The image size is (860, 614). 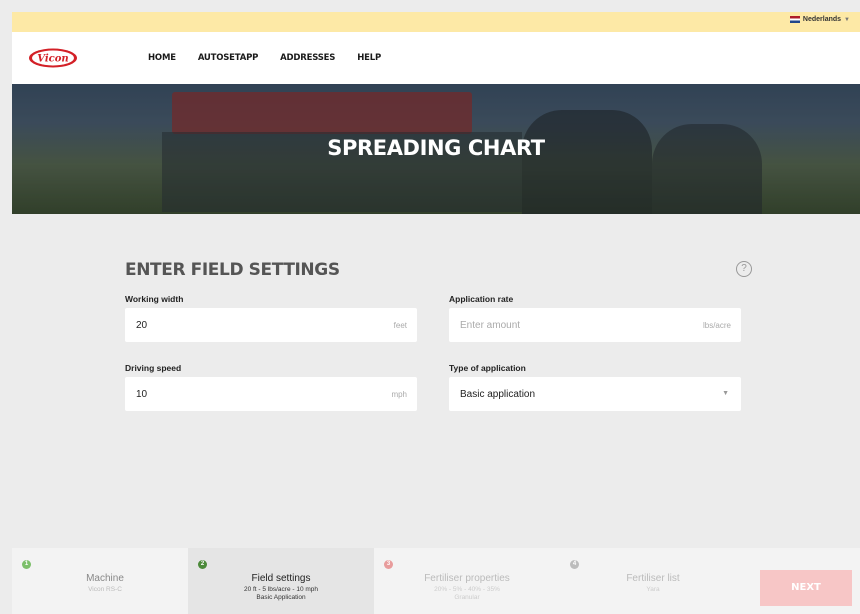 What do you see at coordinates (228, 58) in the screenshot?
I see `nav-autosetapp: AUTOSETAPP` at bounding box center [228, 58].